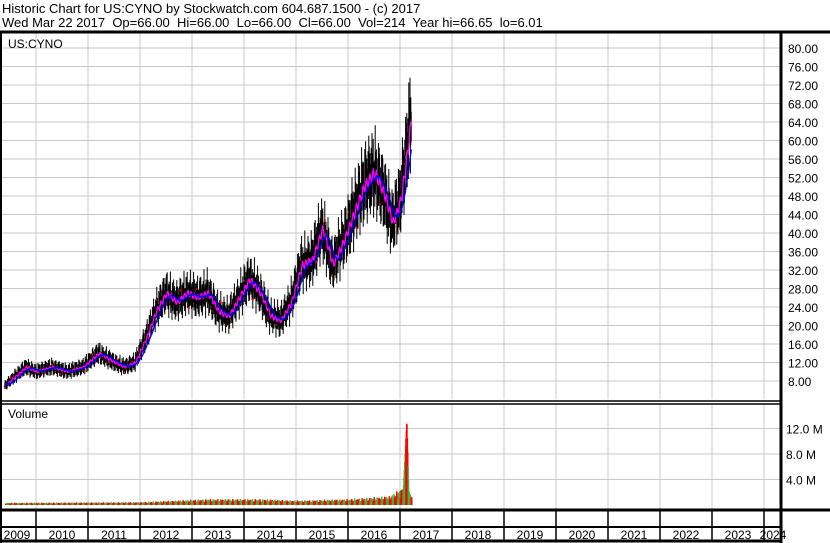 The width and height of the screenshot is (830, 543). I want to click on x-tick-label: 2016, so click(374, 535).